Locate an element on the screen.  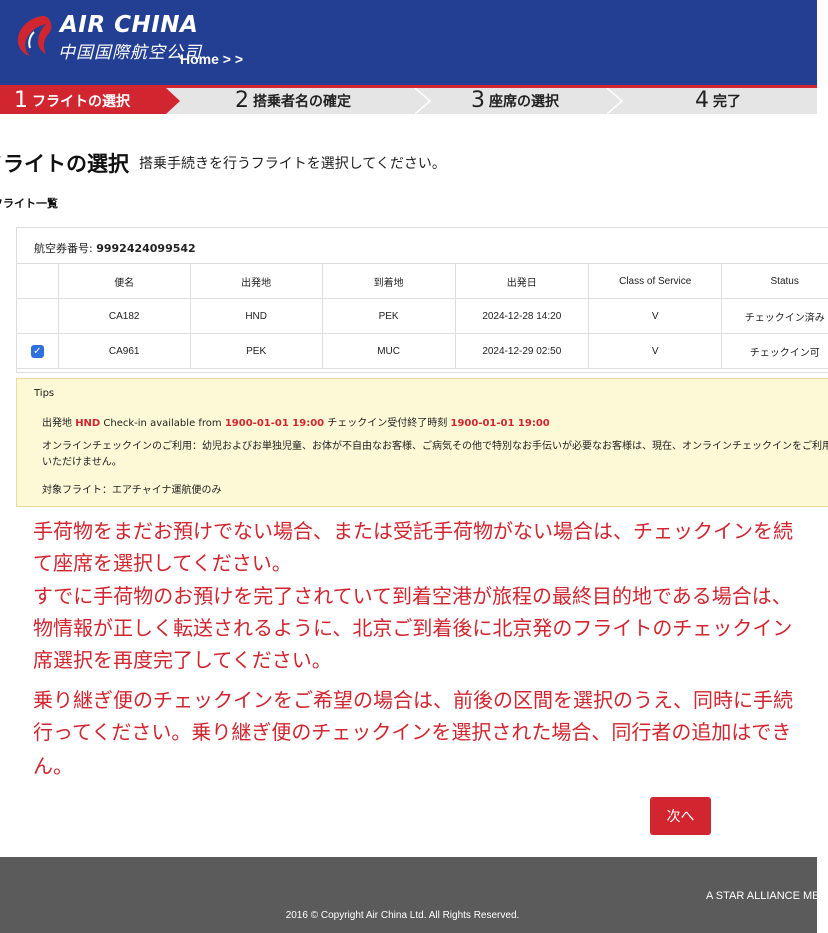
tips-airport: HND is located at coordinates (88, 423).